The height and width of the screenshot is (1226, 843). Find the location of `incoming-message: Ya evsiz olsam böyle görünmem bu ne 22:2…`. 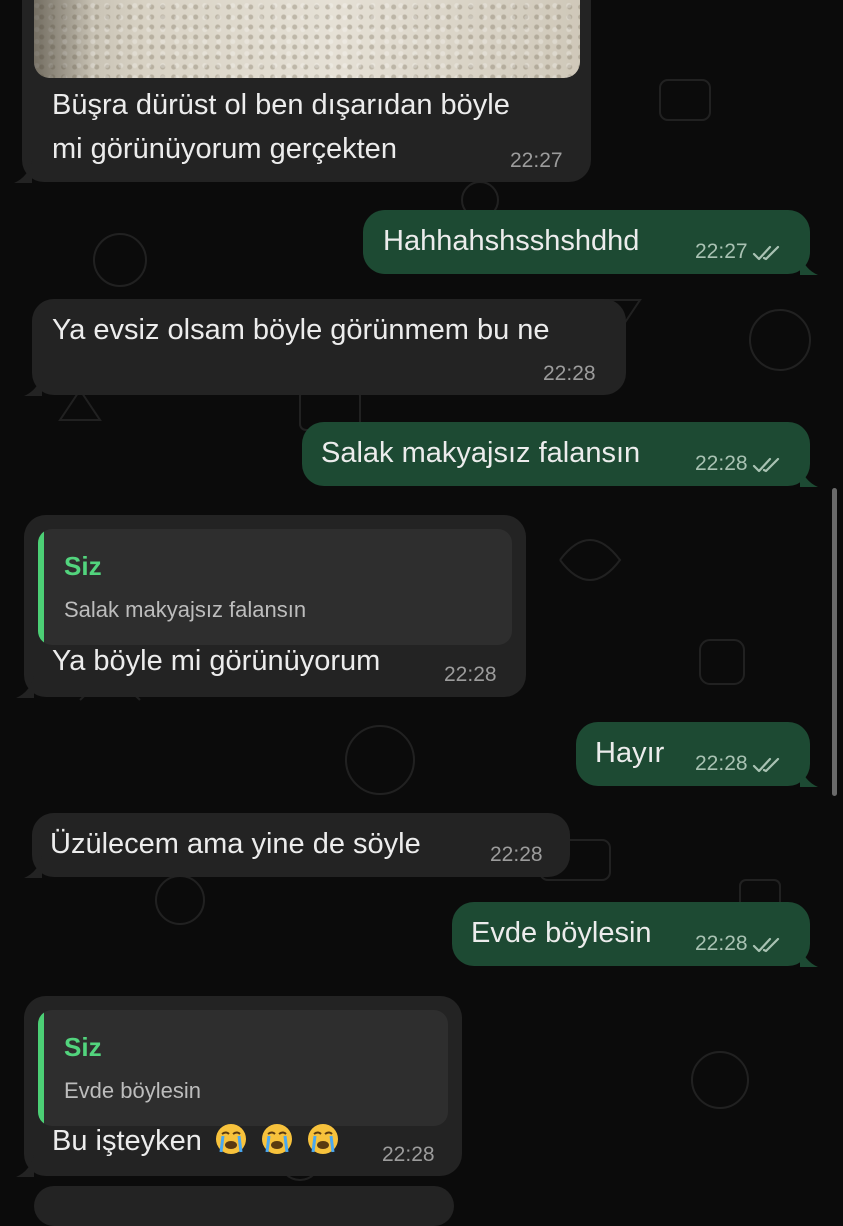

incoming-message: Ya evsiz olsam böyle görünmem bu ne 22:2… is located at coordinates (325, 347).